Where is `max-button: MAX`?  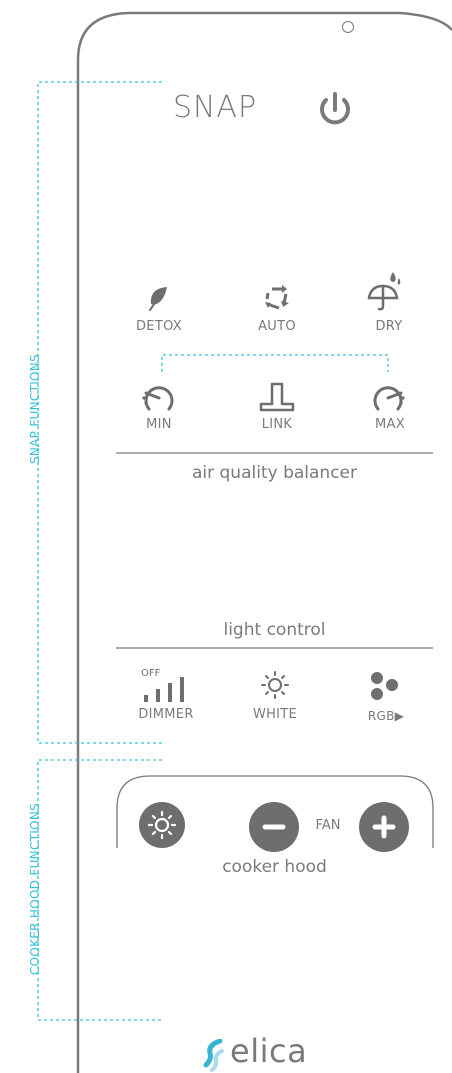
max-button: MAX is located at coordinates (390, 409).